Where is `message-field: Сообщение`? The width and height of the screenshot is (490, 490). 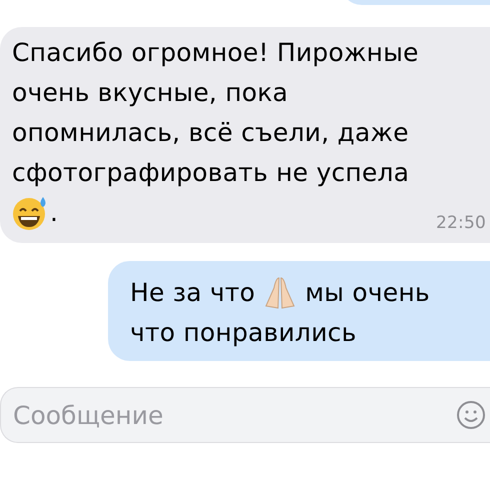
message-field: Сообщение is located at coordinates (245, 415).